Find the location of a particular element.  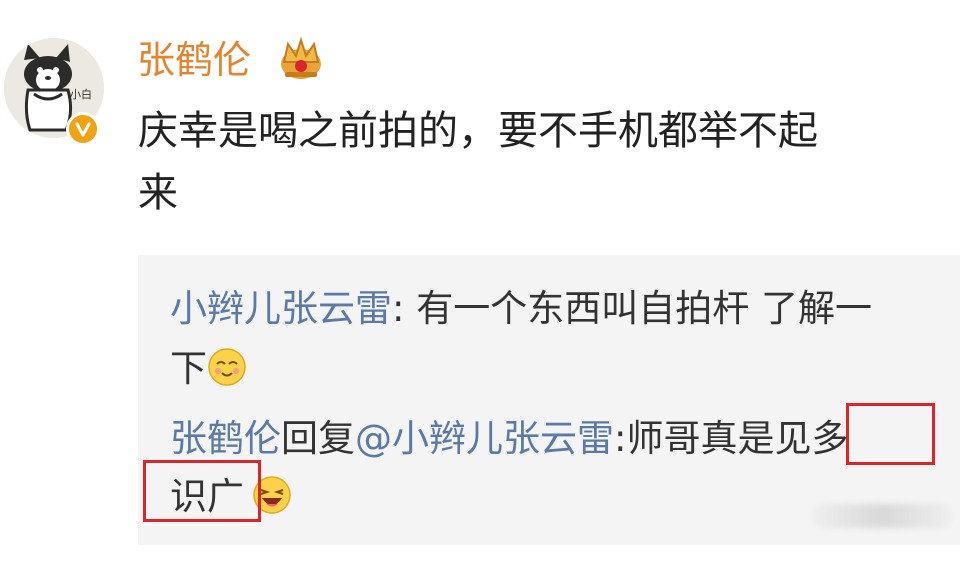

crown-icon is located at coordinates (301, 57).